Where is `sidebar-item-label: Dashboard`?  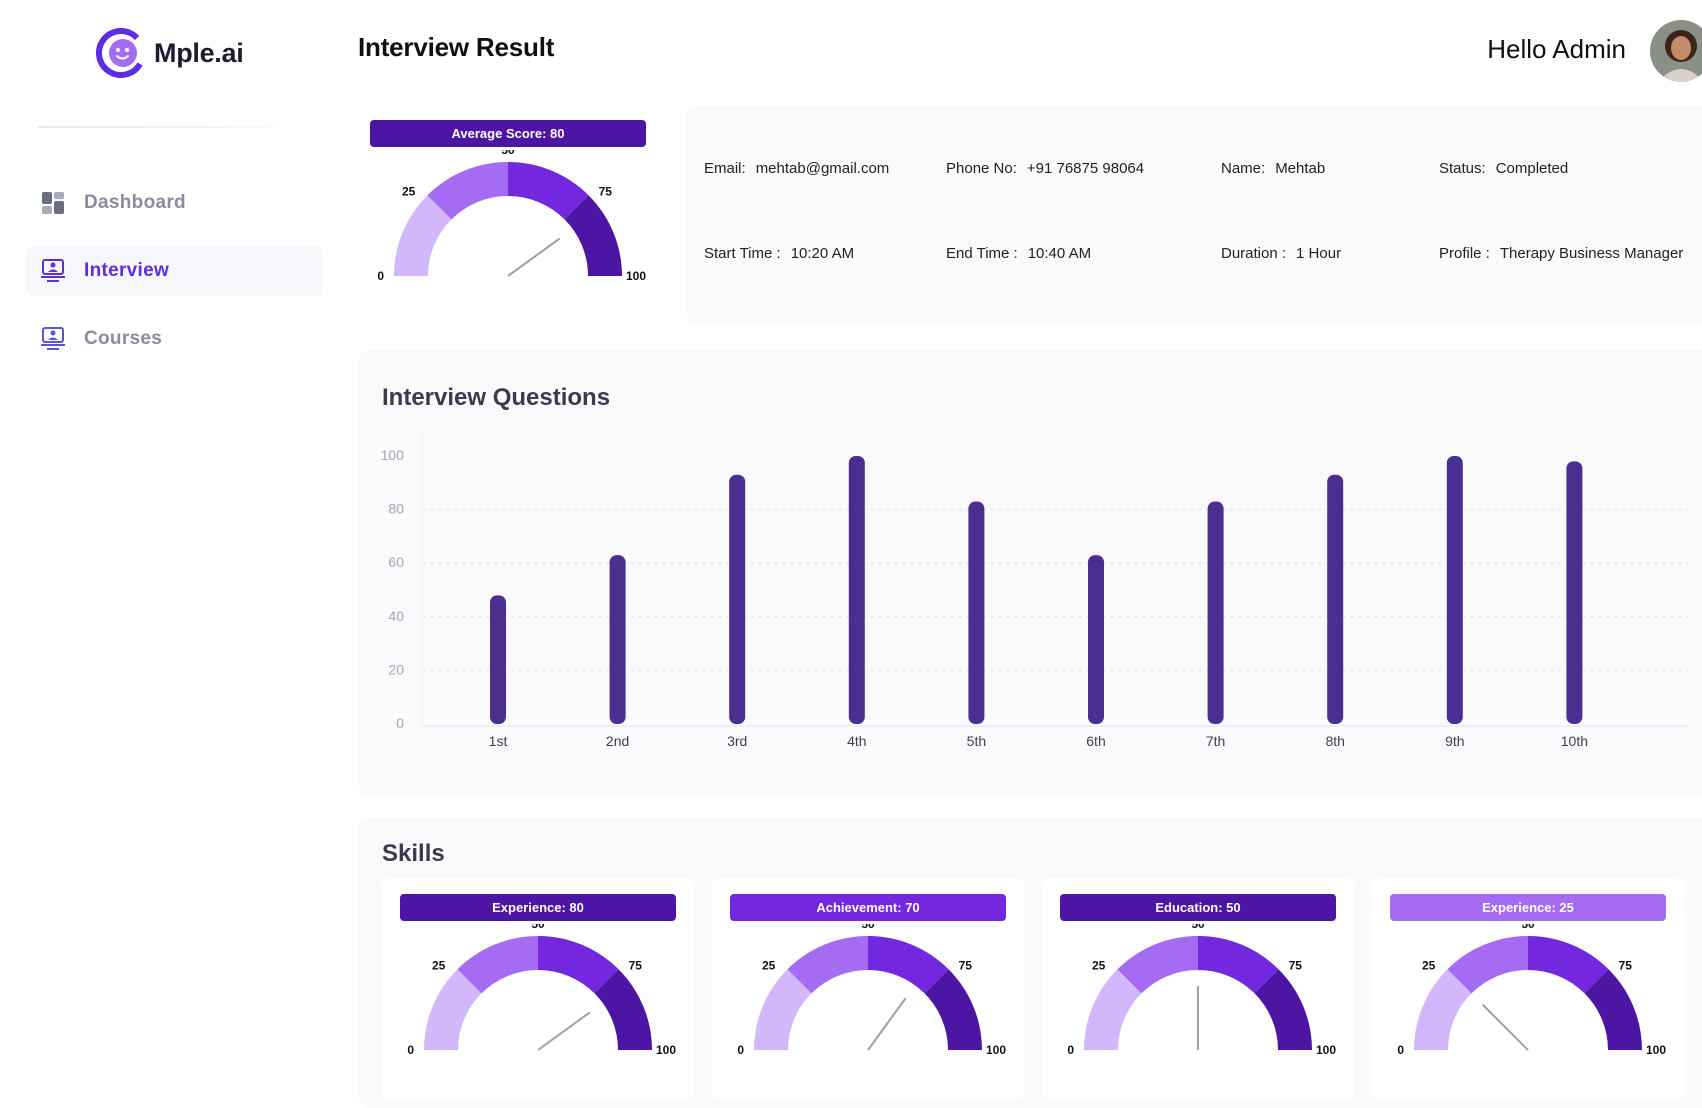
sidebar-item-label: Dashboard is located at coordinates (135, 202).